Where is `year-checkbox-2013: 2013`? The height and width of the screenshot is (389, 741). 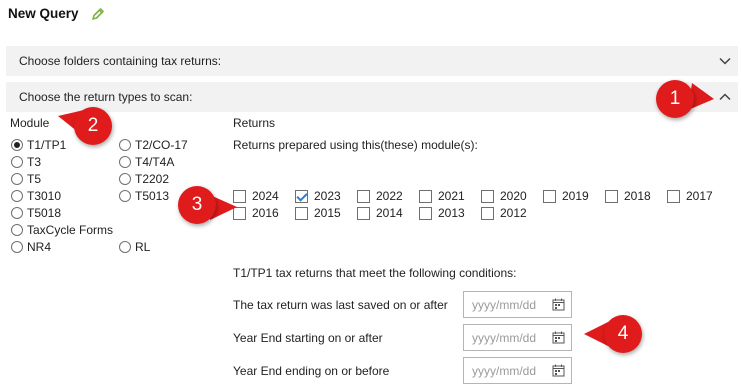
year-checkbox-2013: 2013 is located at coordinates (442, 213).